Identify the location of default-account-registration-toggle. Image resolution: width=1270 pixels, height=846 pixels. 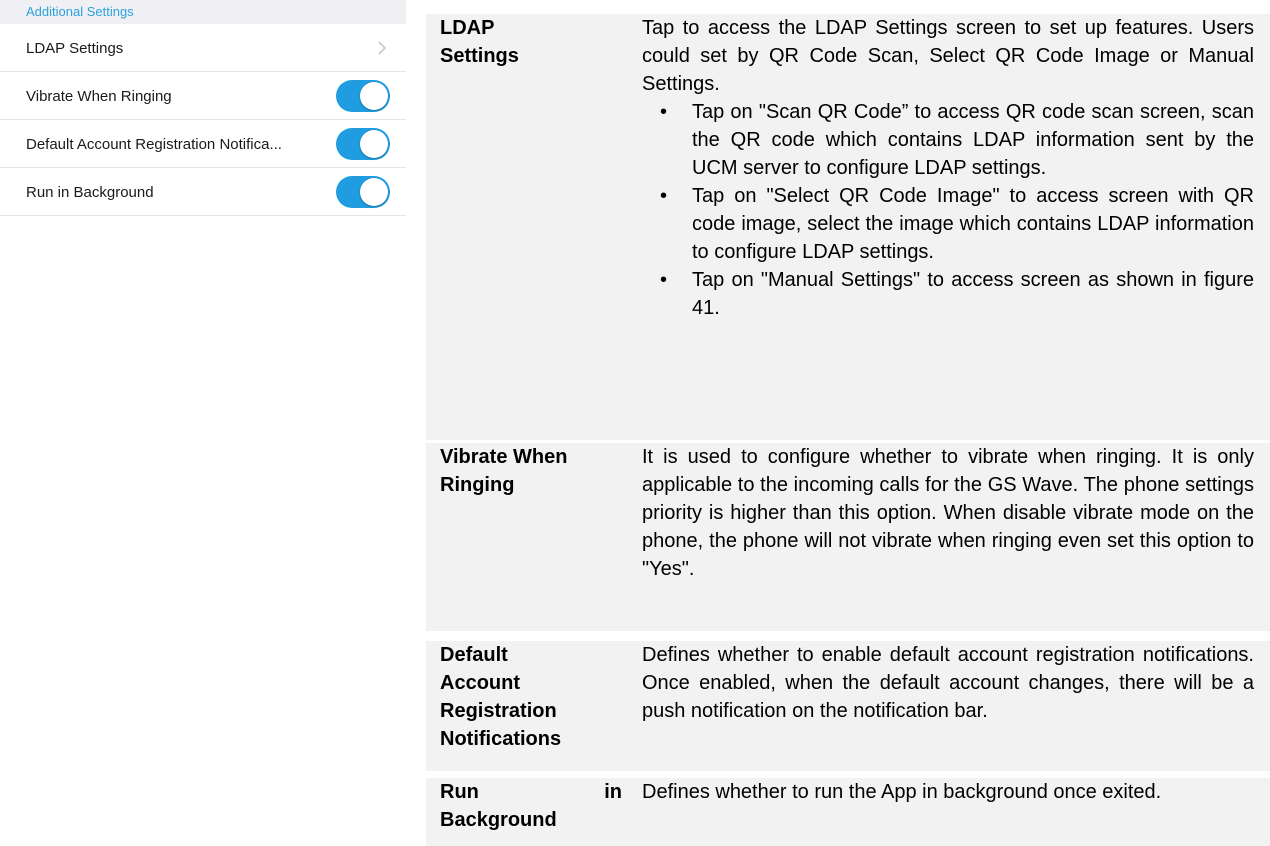
(363, 144).